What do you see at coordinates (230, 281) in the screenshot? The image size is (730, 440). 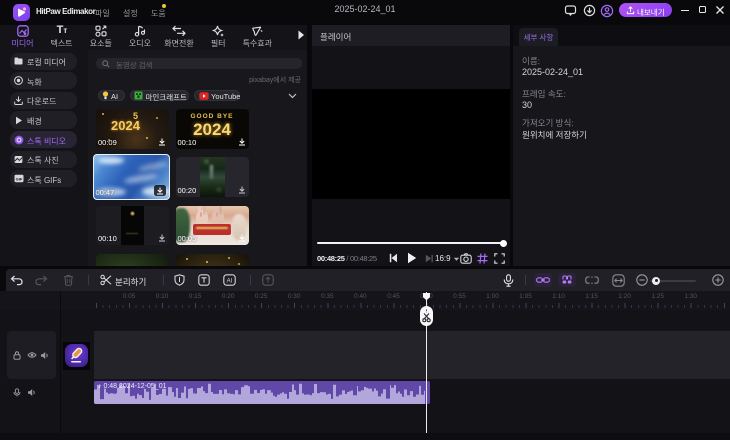 I see `svg-text: AI` at bounding box center [230, 281].